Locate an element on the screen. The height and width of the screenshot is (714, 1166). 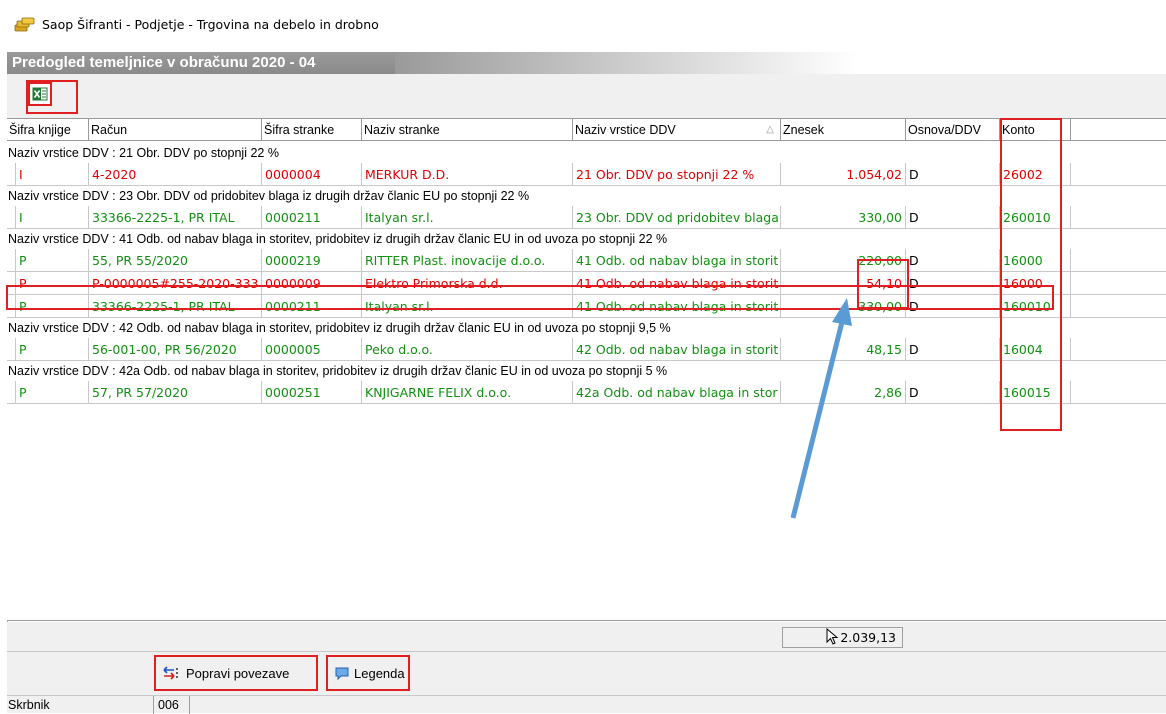
cell-naziv-stranke: Elektro Primorska d.d. is located at coordinates (467, 283).